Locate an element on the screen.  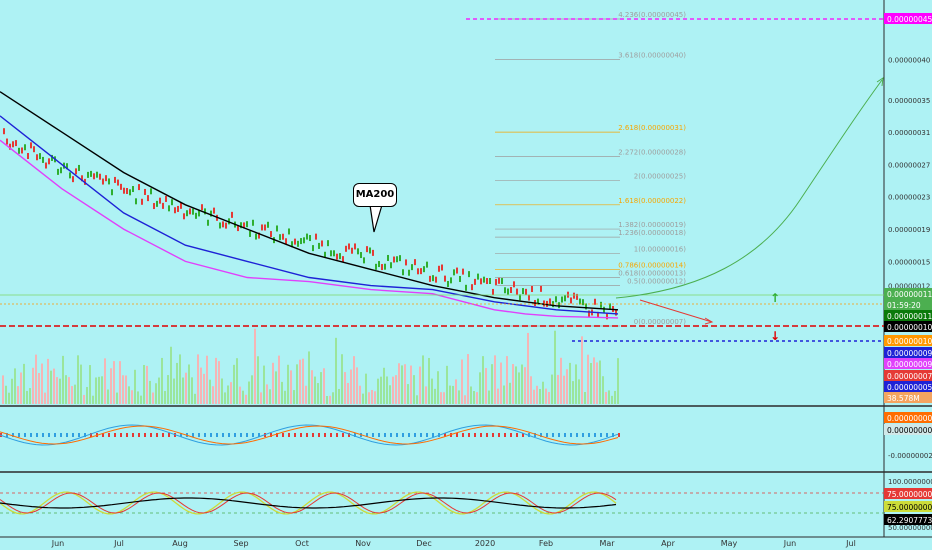
fib-label: 1(0.00000016) is located at coordinates (660, 249).